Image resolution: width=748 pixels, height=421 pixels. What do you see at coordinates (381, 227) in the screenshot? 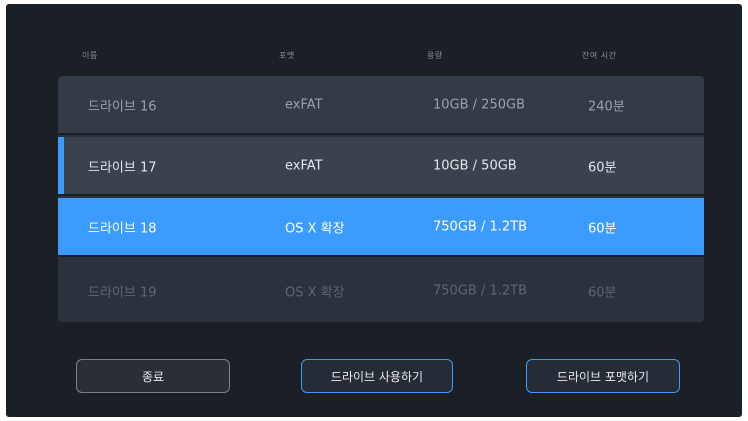
I see `drive-row-selected: 드라이브 18 OS X 확장 750GB / 1.2TB 60분` at bounding box center [381, 227].